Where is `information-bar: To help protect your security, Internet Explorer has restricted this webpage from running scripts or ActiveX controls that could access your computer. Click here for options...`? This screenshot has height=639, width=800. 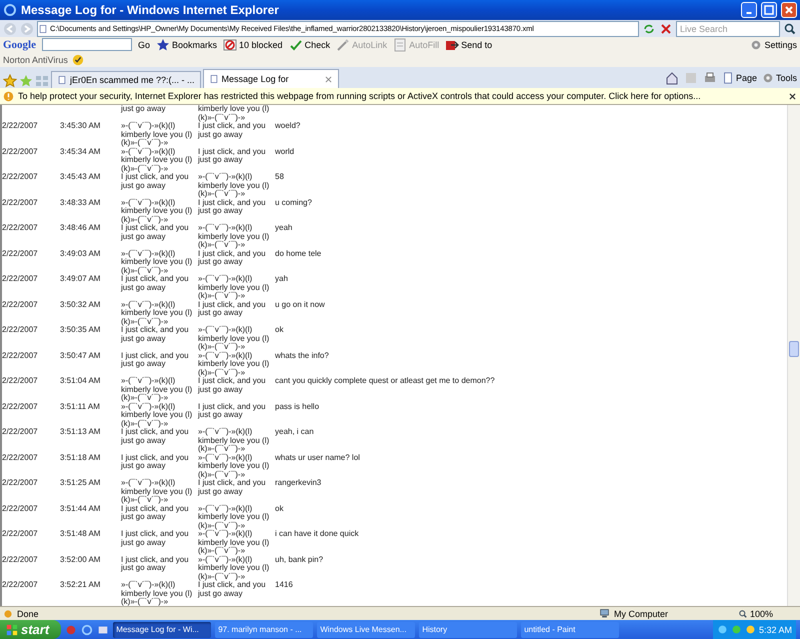
information-bar: To help protect your security, Internet Explorer has restricted this webpage from running scripts or ActiveX controls that could access your computer. Click here for options... is located at coordinates (400, 96).